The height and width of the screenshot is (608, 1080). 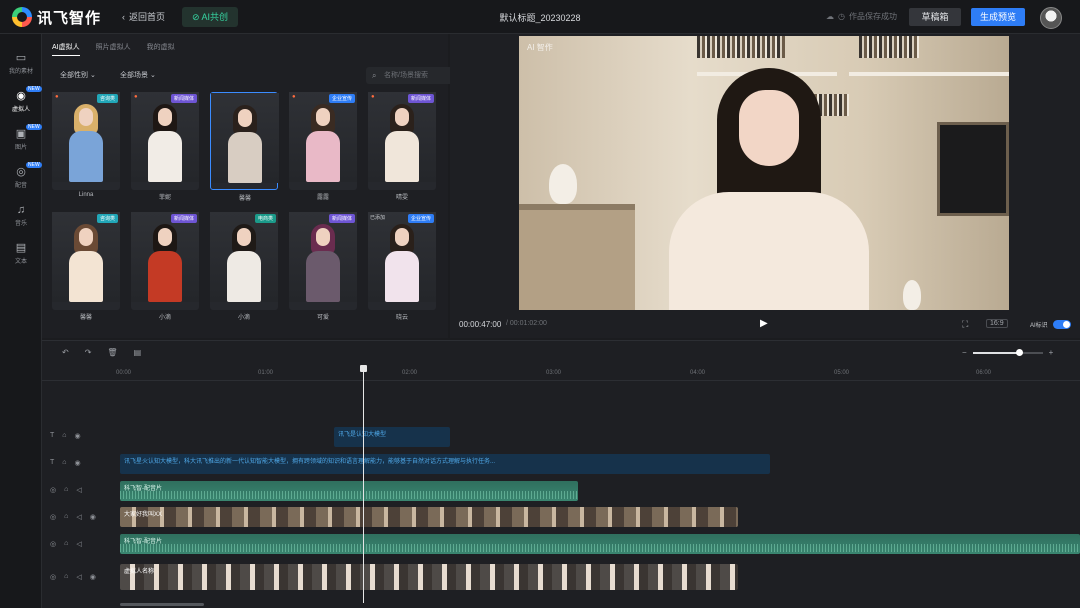 I want to click on avatar-card: Linna 咨询类 ●, so click(x=86, y=145).